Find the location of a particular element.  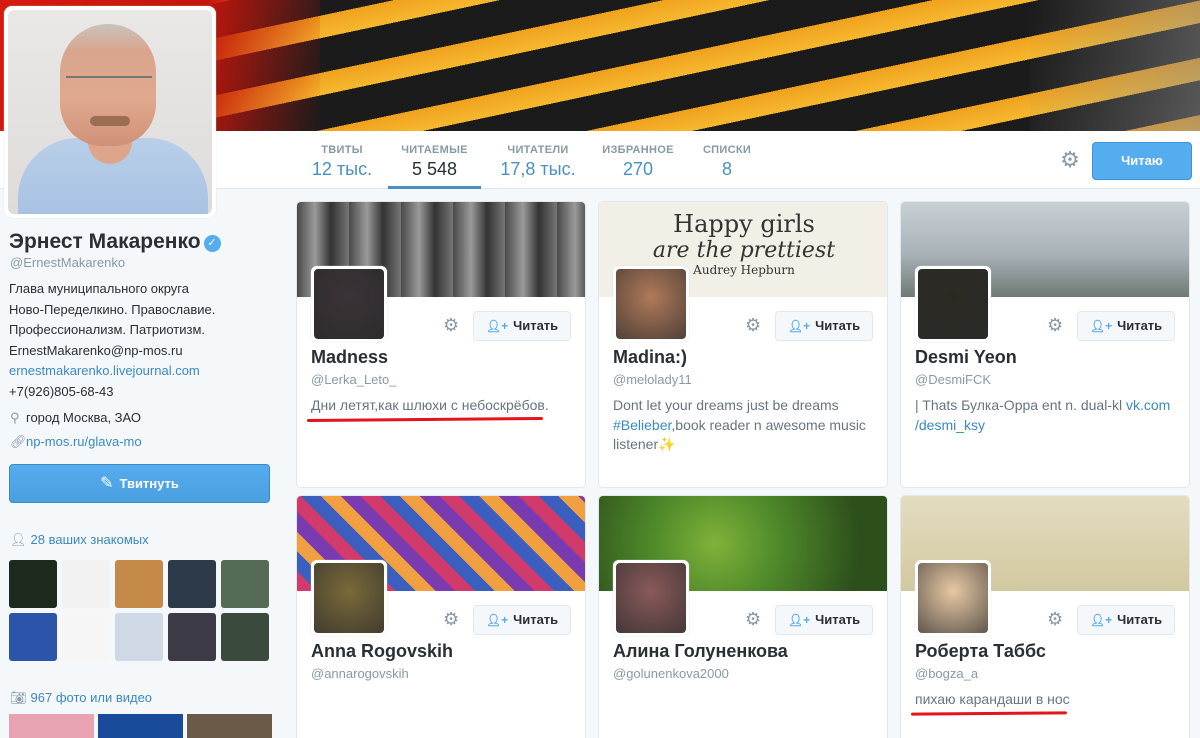

bio-phone: +7(926)805-68-43 is located at coordinates (61, 391).